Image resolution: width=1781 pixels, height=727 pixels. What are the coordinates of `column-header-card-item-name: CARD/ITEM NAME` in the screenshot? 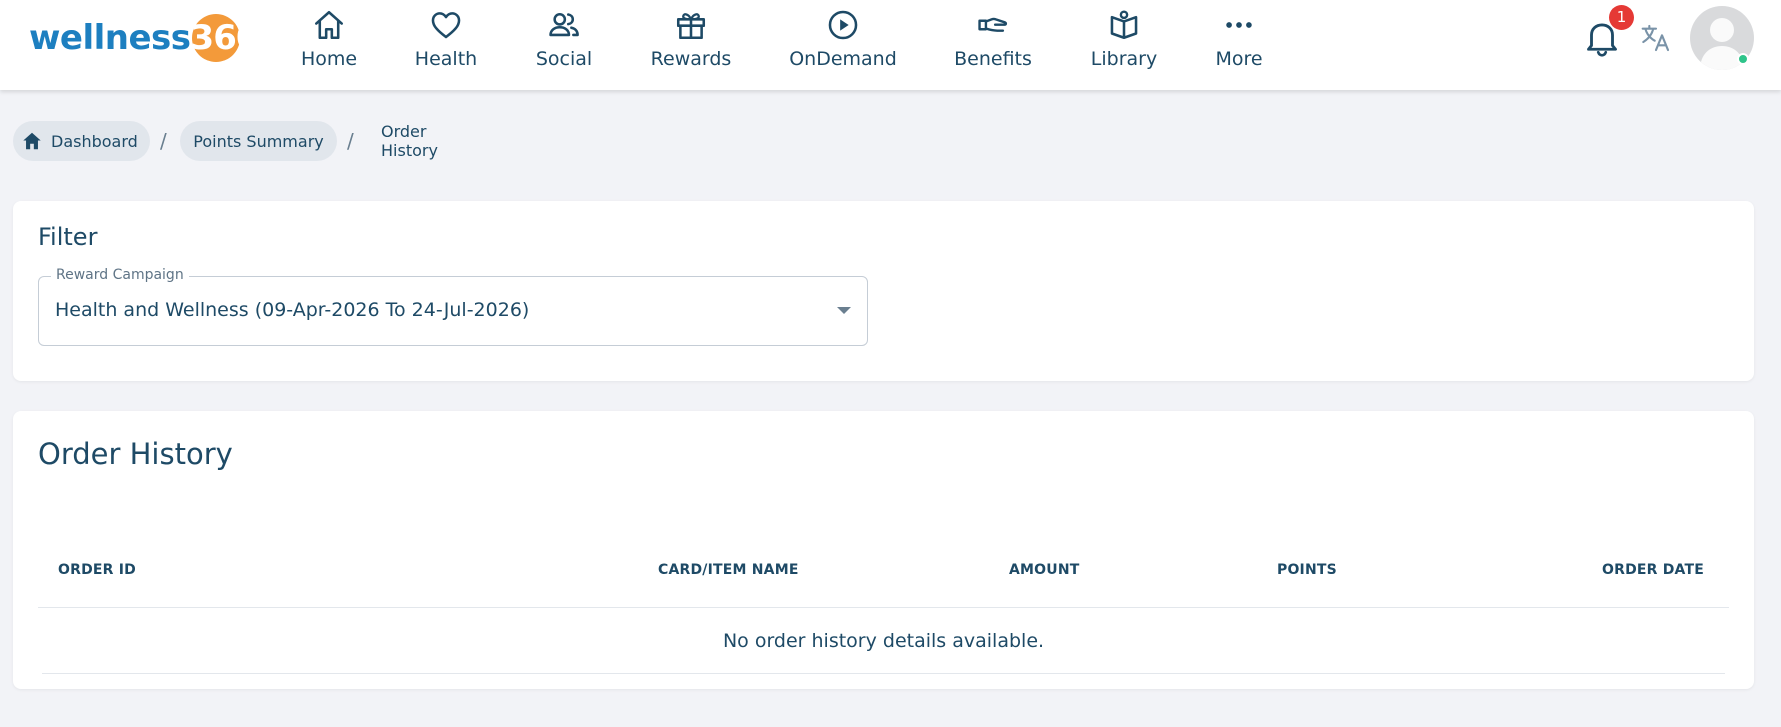 It's located at (728, 570).